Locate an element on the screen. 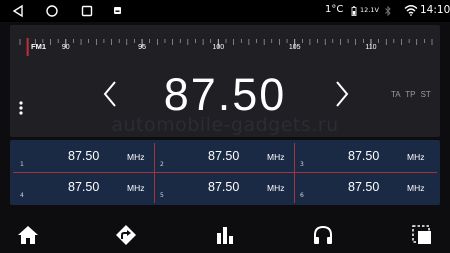 The image size is (450, 253). preset-4: 4 87.50 MHz is located at coordinates (79, 187).